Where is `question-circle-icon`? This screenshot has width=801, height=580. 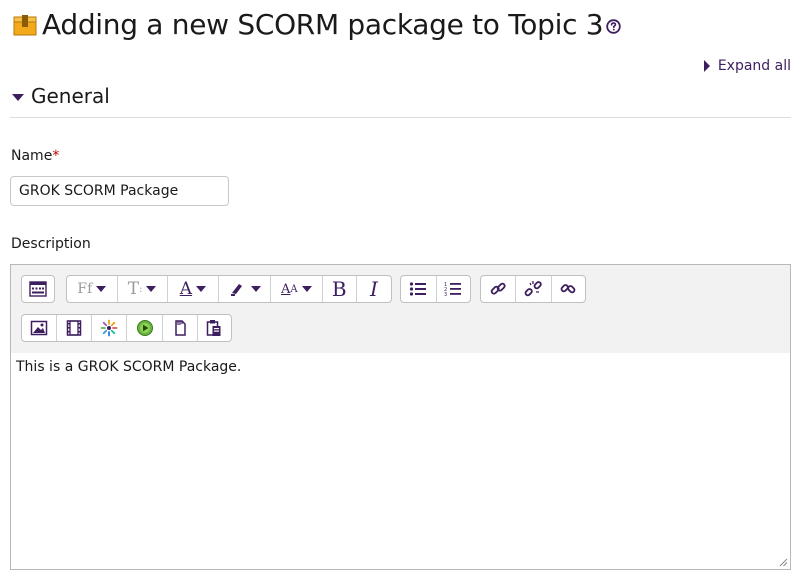
question-circle-icon is located at coordinates (613, 26).